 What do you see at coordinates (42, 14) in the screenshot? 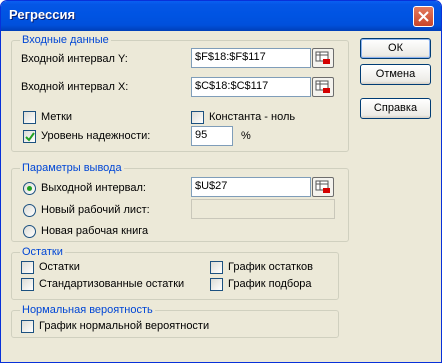
I see `dialog-title: Регрессия` at bounding box center [42, 14].